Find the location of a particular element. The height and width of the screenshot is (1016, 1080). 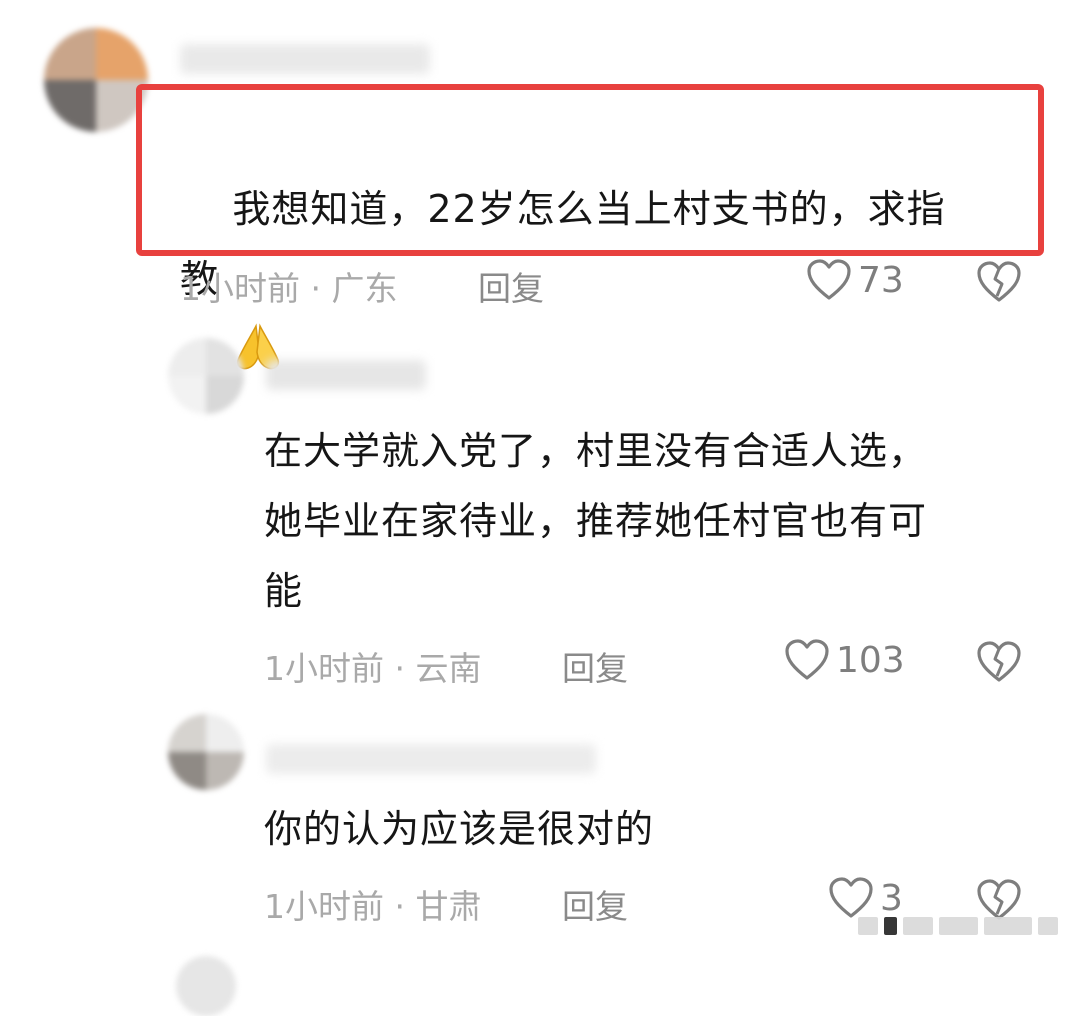

comment-meta: 1小时前 · 广东 is located at coordinates (288, 286).